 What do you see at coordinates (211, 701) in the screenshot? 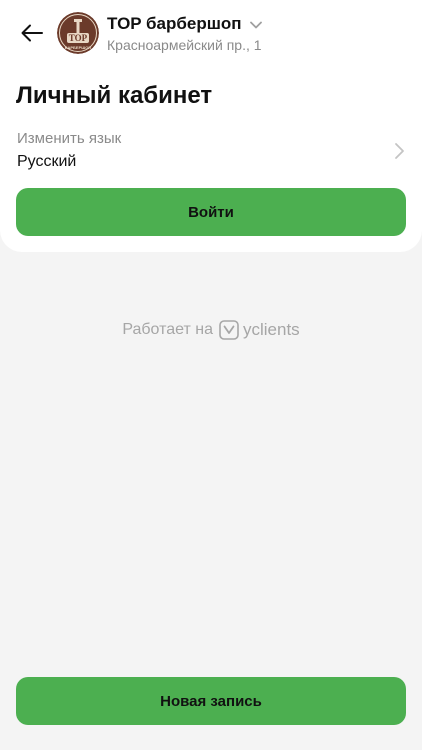
I see `new-booking-button: Новая запись` at bounding box center [211, 701].